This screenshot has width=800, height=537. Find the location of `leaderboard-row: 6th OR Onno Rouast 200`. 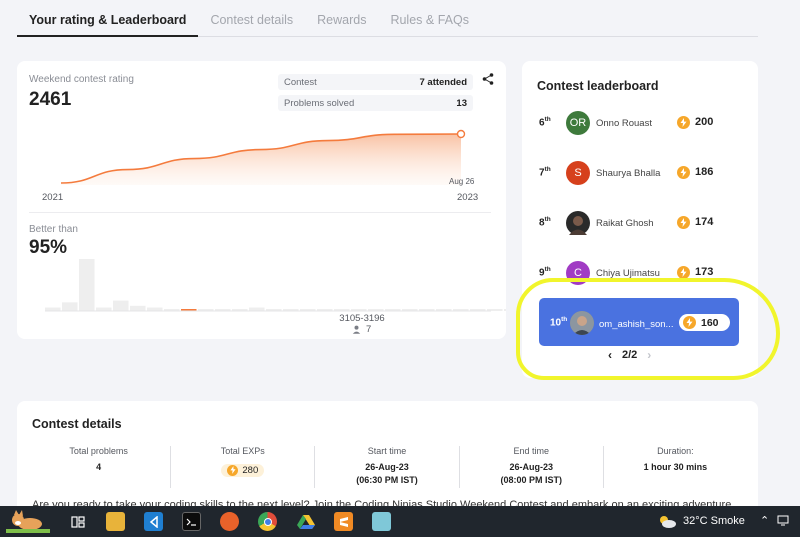

leaderboard-row: 6th OR Onno Rouast 200 is located at coordinates (640, 123).